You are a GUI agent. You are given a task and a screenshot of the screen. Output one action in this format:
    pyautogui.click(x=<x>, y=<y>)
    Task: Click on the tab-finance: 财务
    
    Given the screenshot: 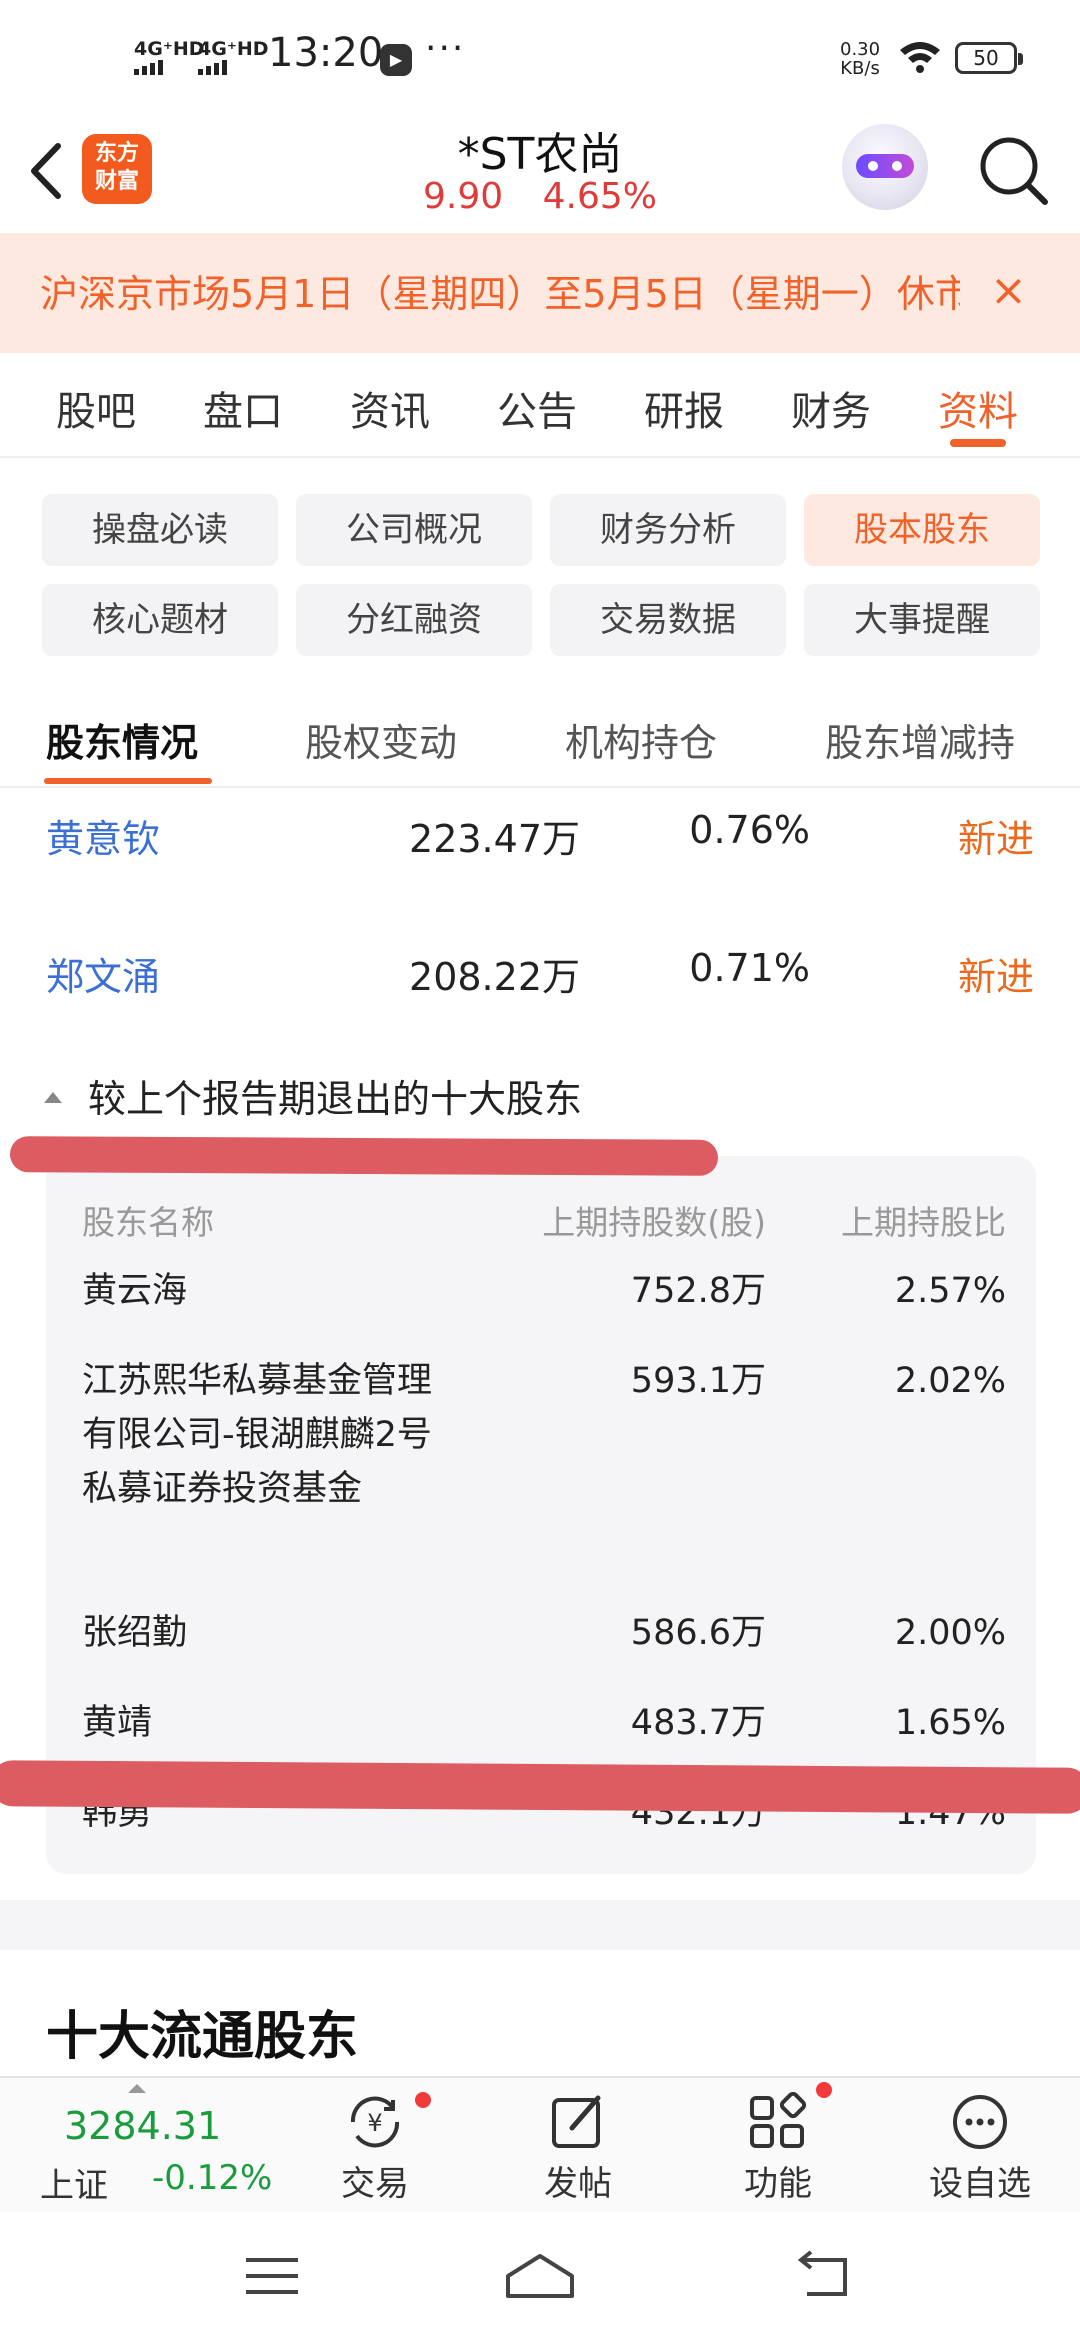 What is the action you would take?
    pyautogui.click(x=831, y=408)
    